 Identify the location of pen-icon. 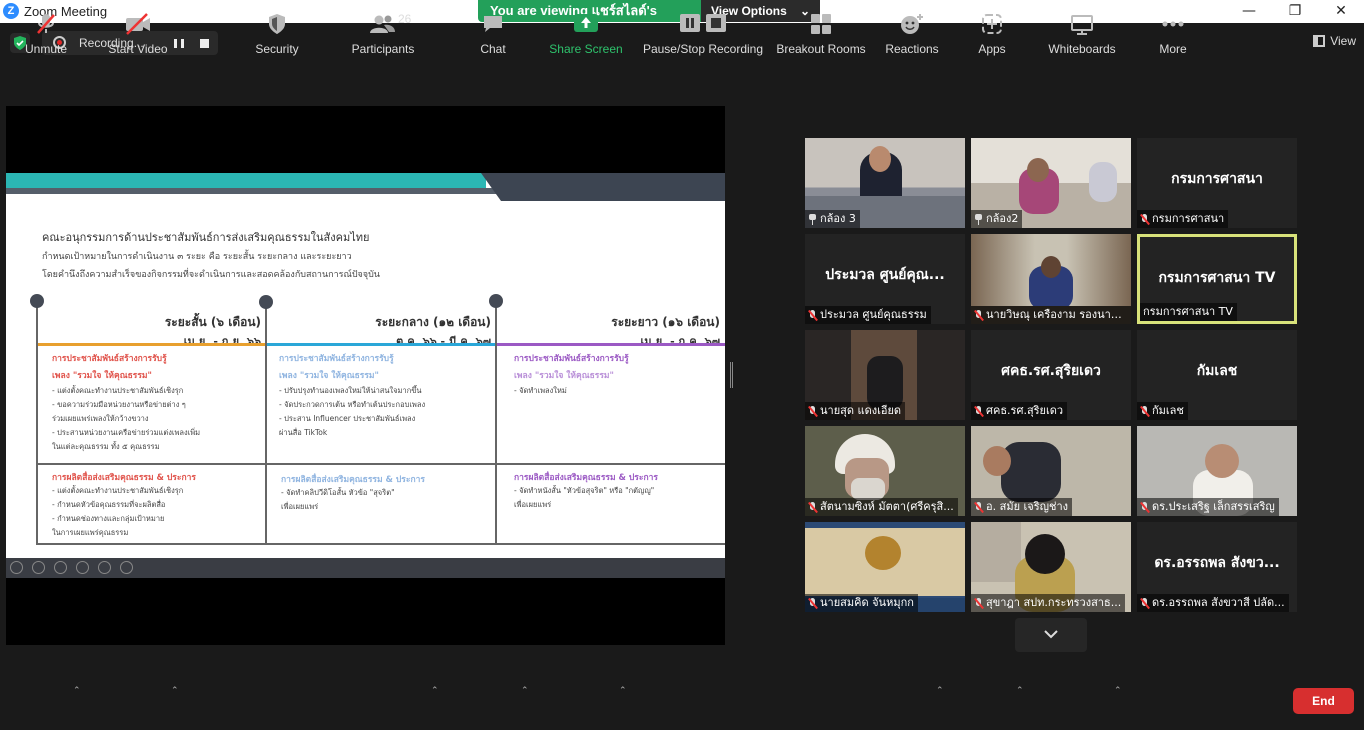
(61, 567).